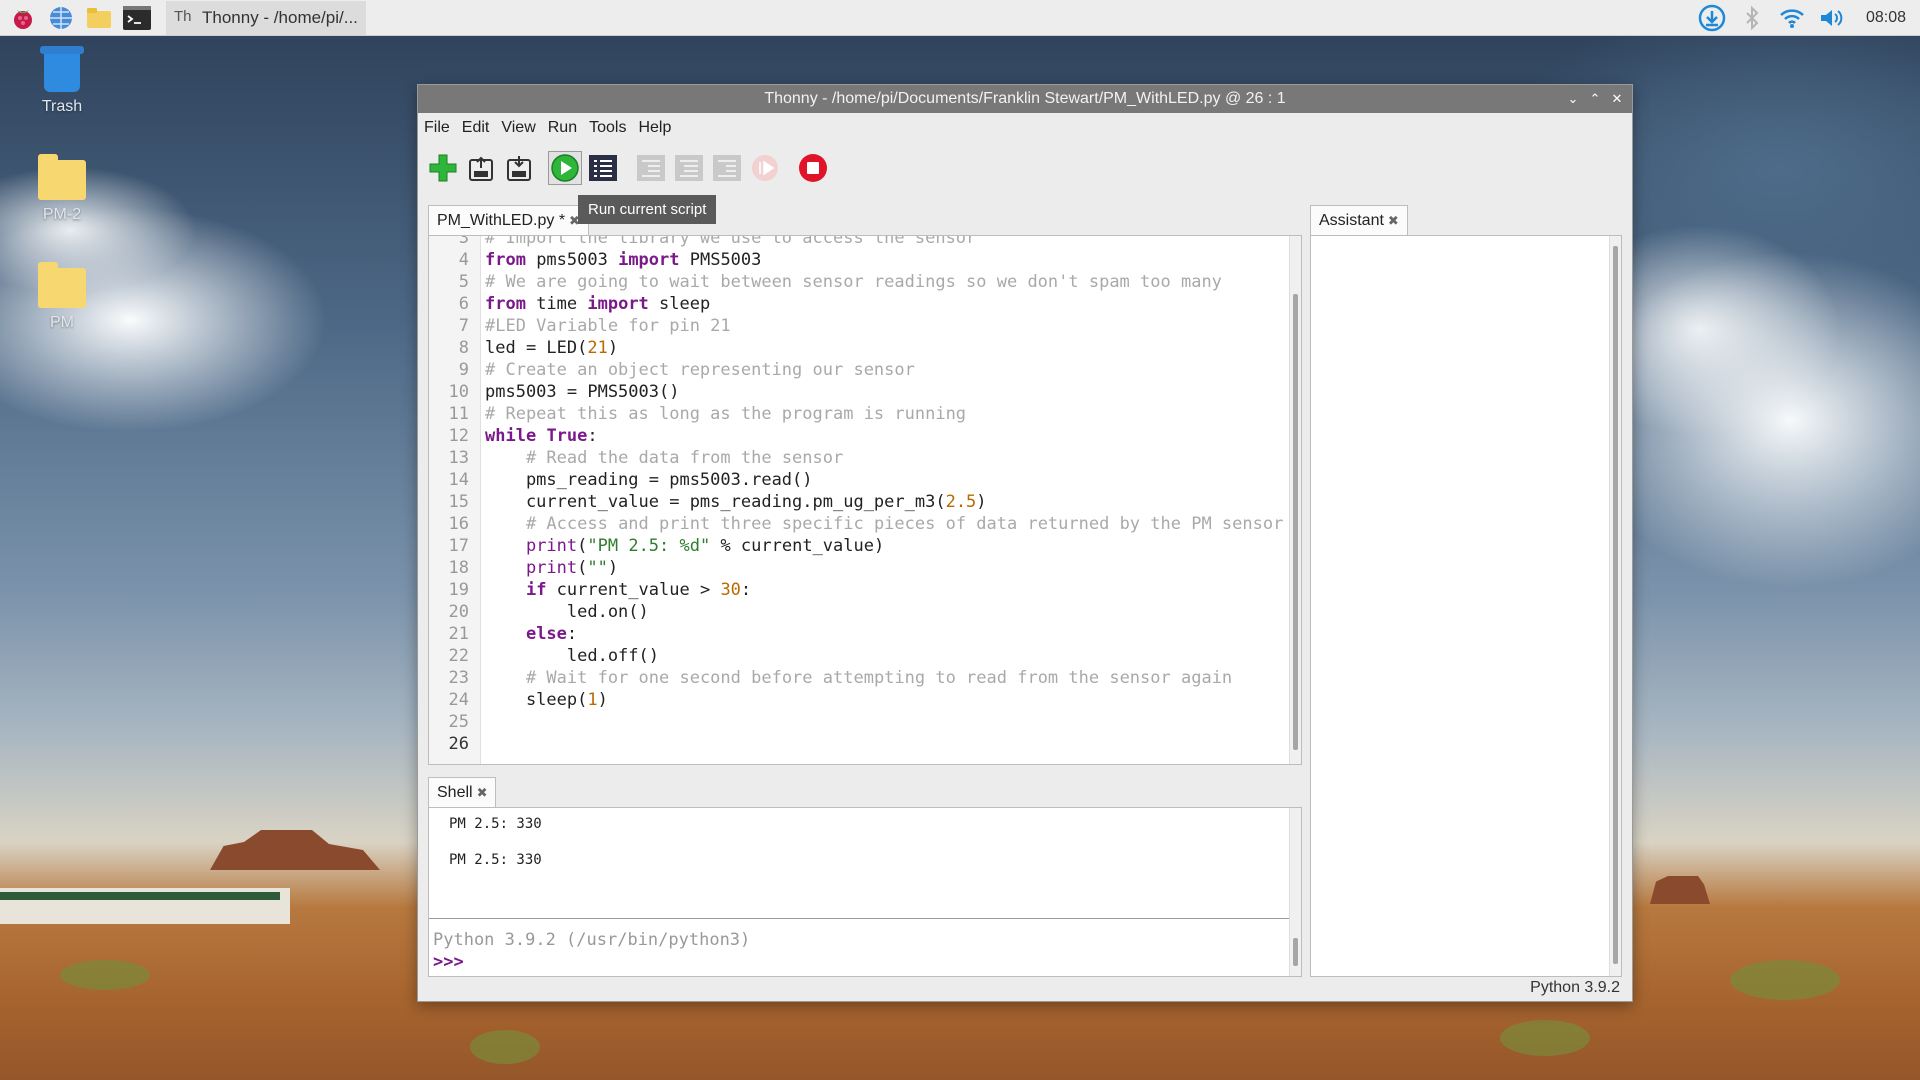  I want to click on step-out-button, so click(727, 168).